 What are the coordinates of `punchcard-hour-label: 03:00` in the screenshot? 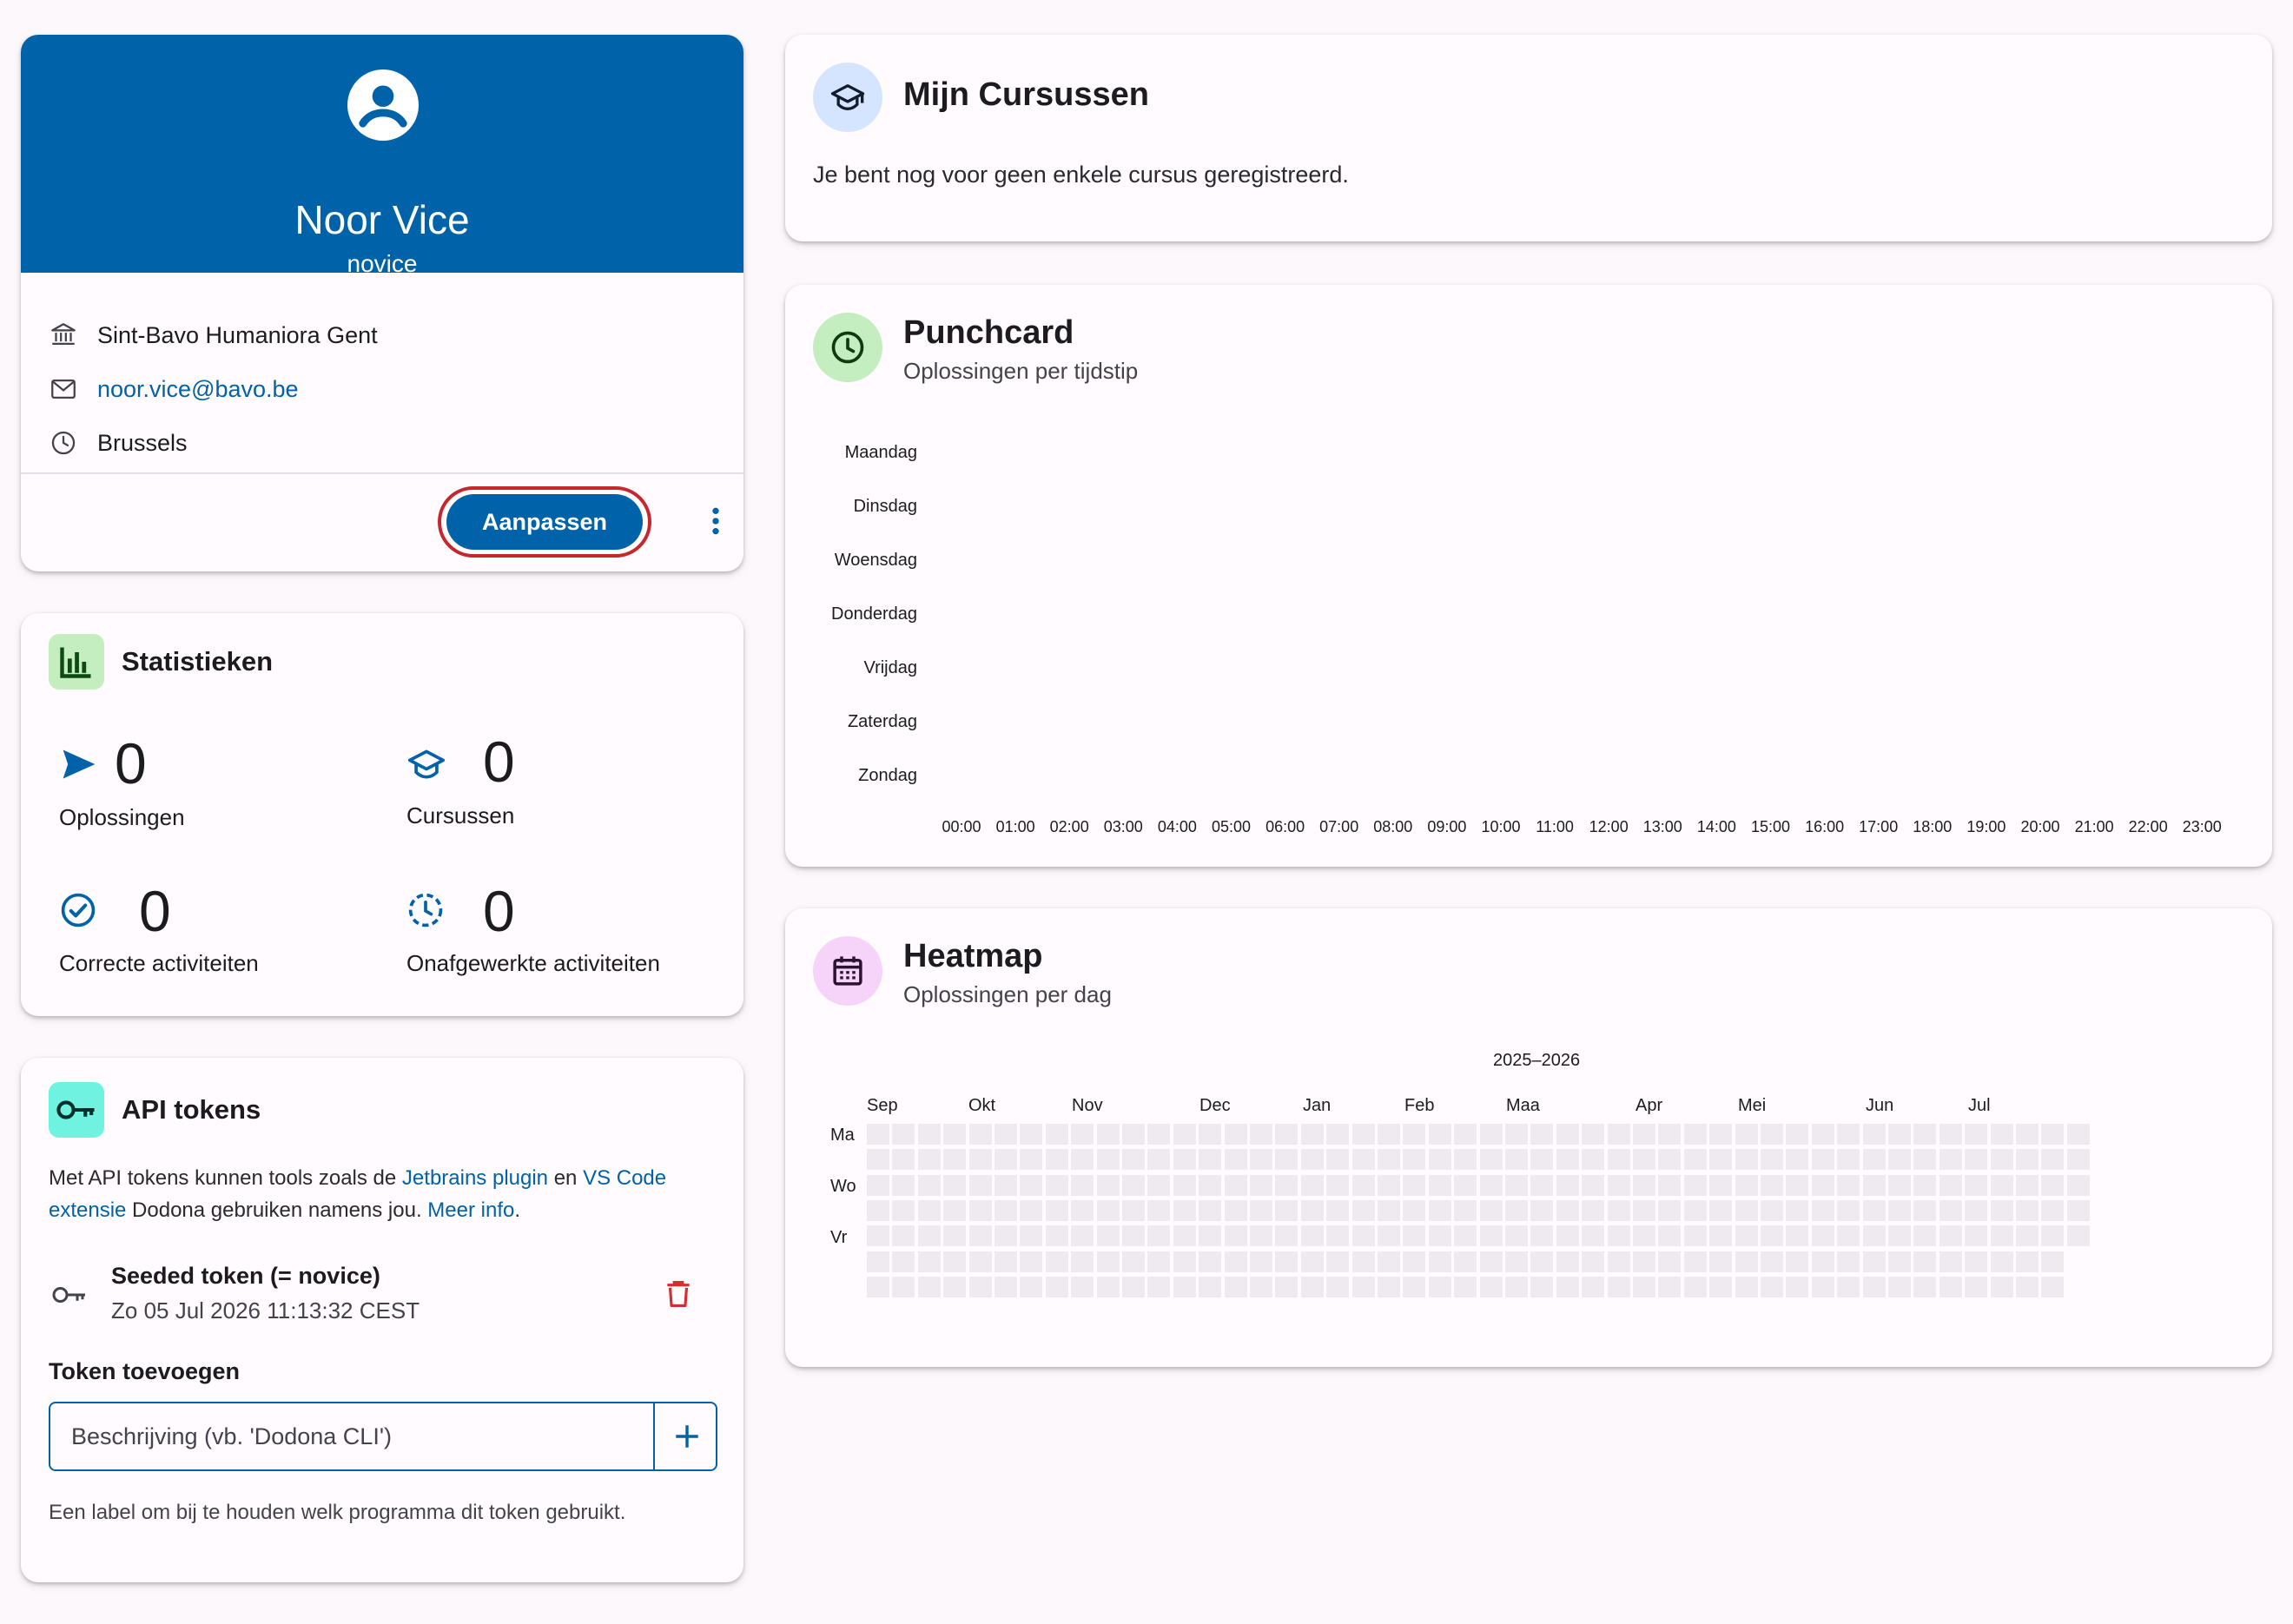 It's located at (1123, 826).